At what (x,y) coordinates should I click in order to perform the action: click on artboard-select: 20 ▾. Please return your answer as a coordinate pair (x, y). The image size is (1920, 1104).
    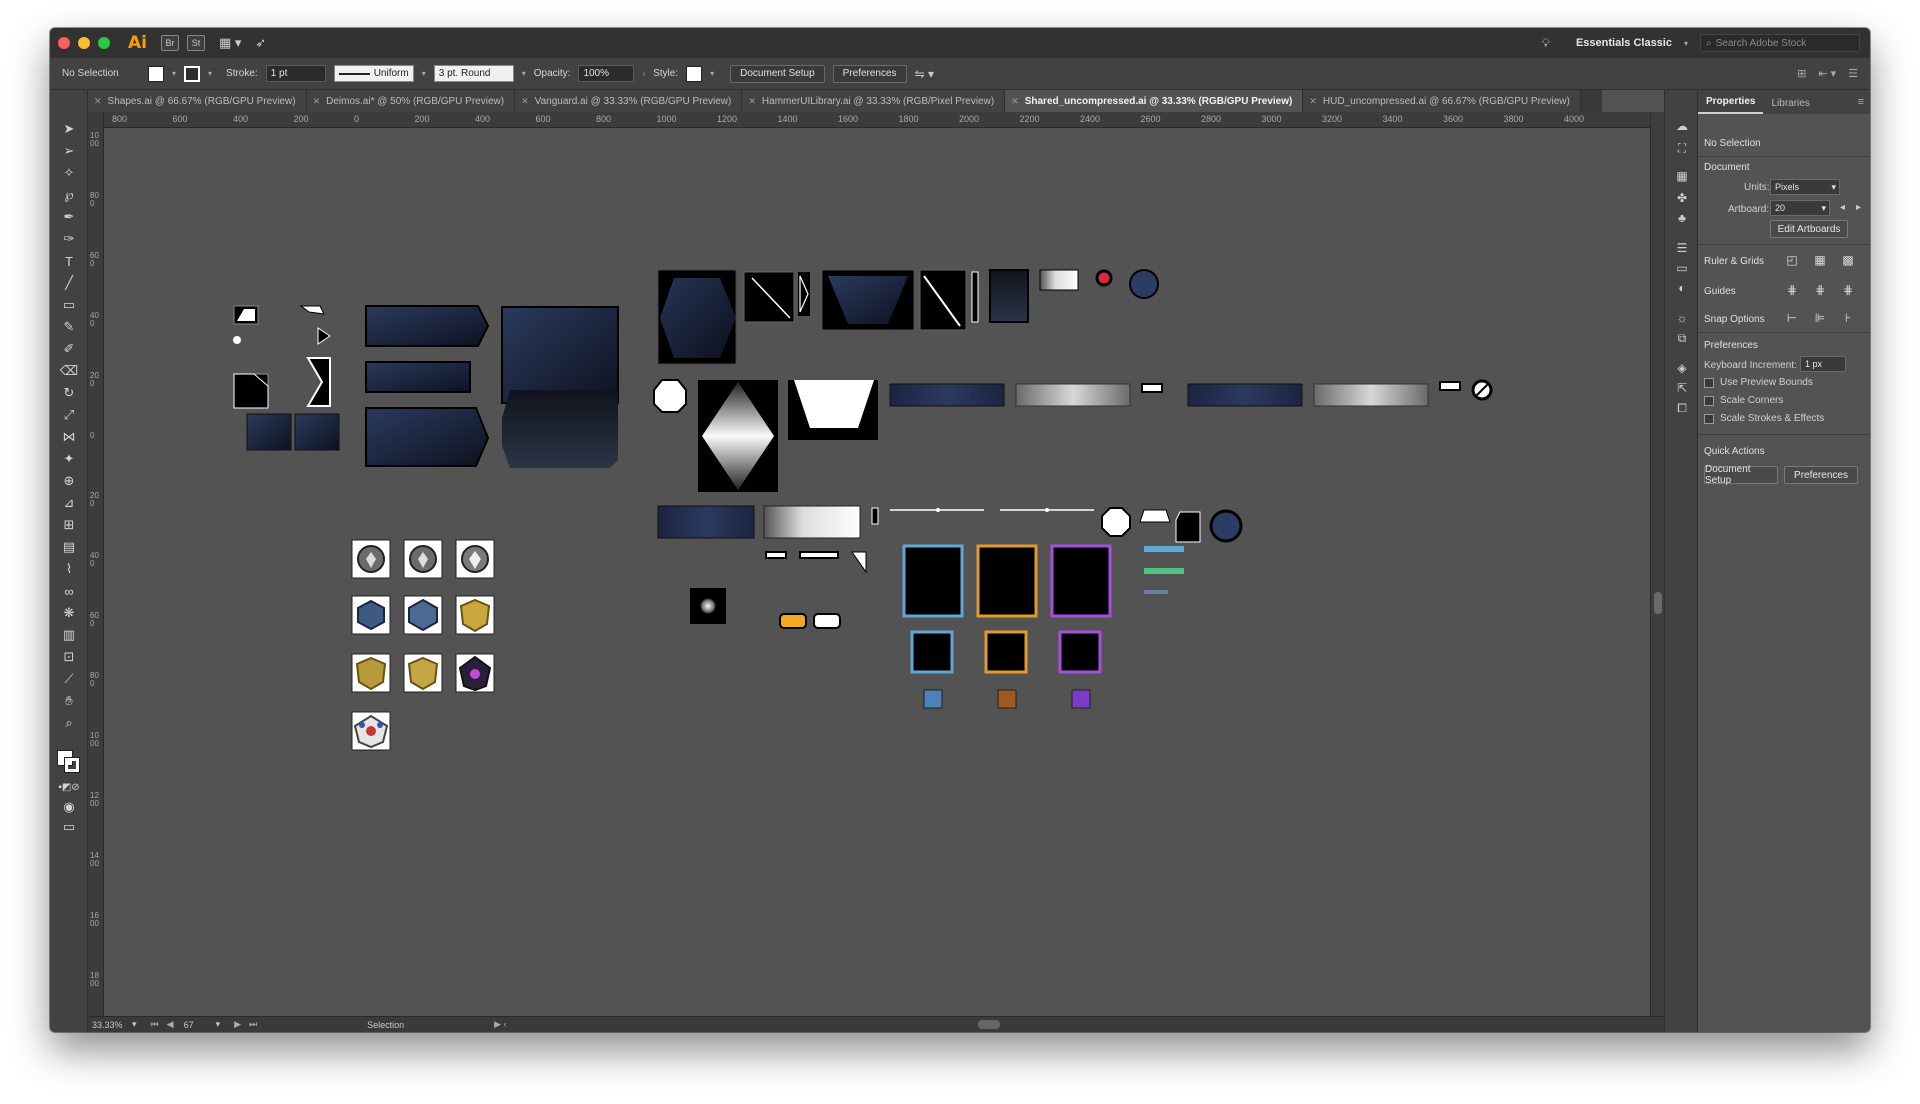
    Looking at the image, I should click on (1800, 208).